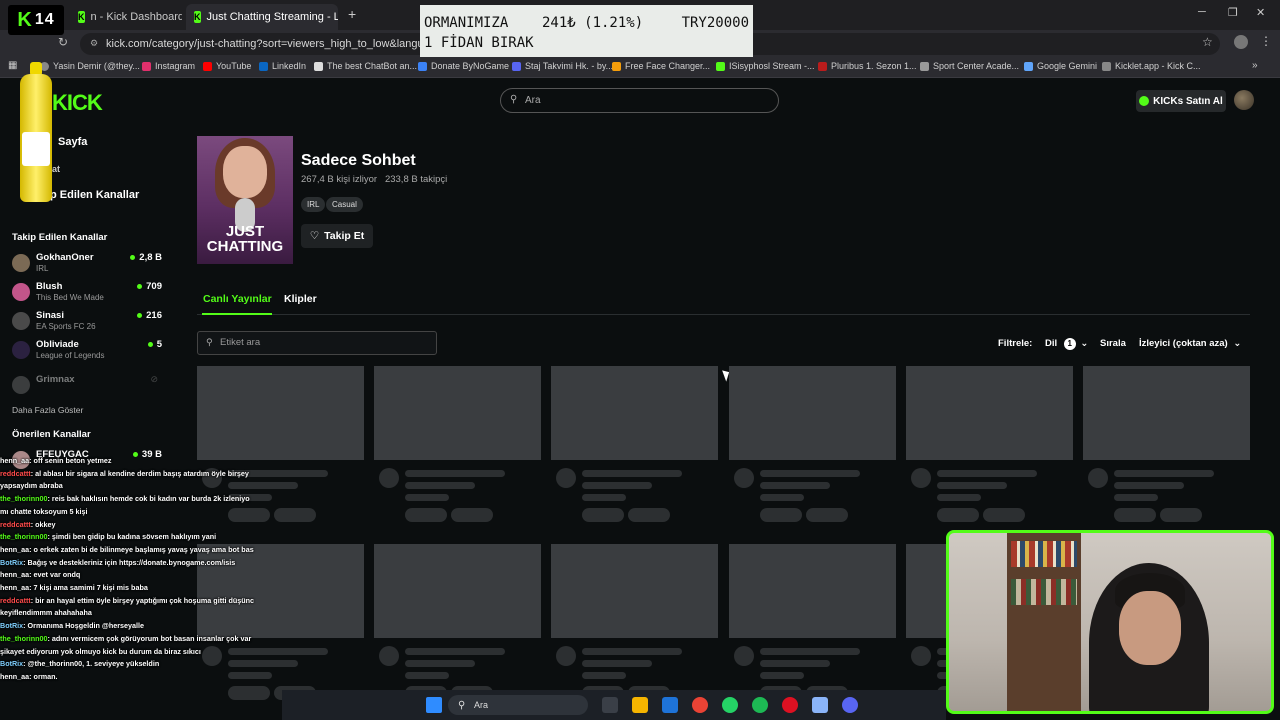 Image resolution: width=1280 pixels, height=720 pixels. I want to click on sidebar-channel-offline: Grimnax ⊘, so click(87, 387).